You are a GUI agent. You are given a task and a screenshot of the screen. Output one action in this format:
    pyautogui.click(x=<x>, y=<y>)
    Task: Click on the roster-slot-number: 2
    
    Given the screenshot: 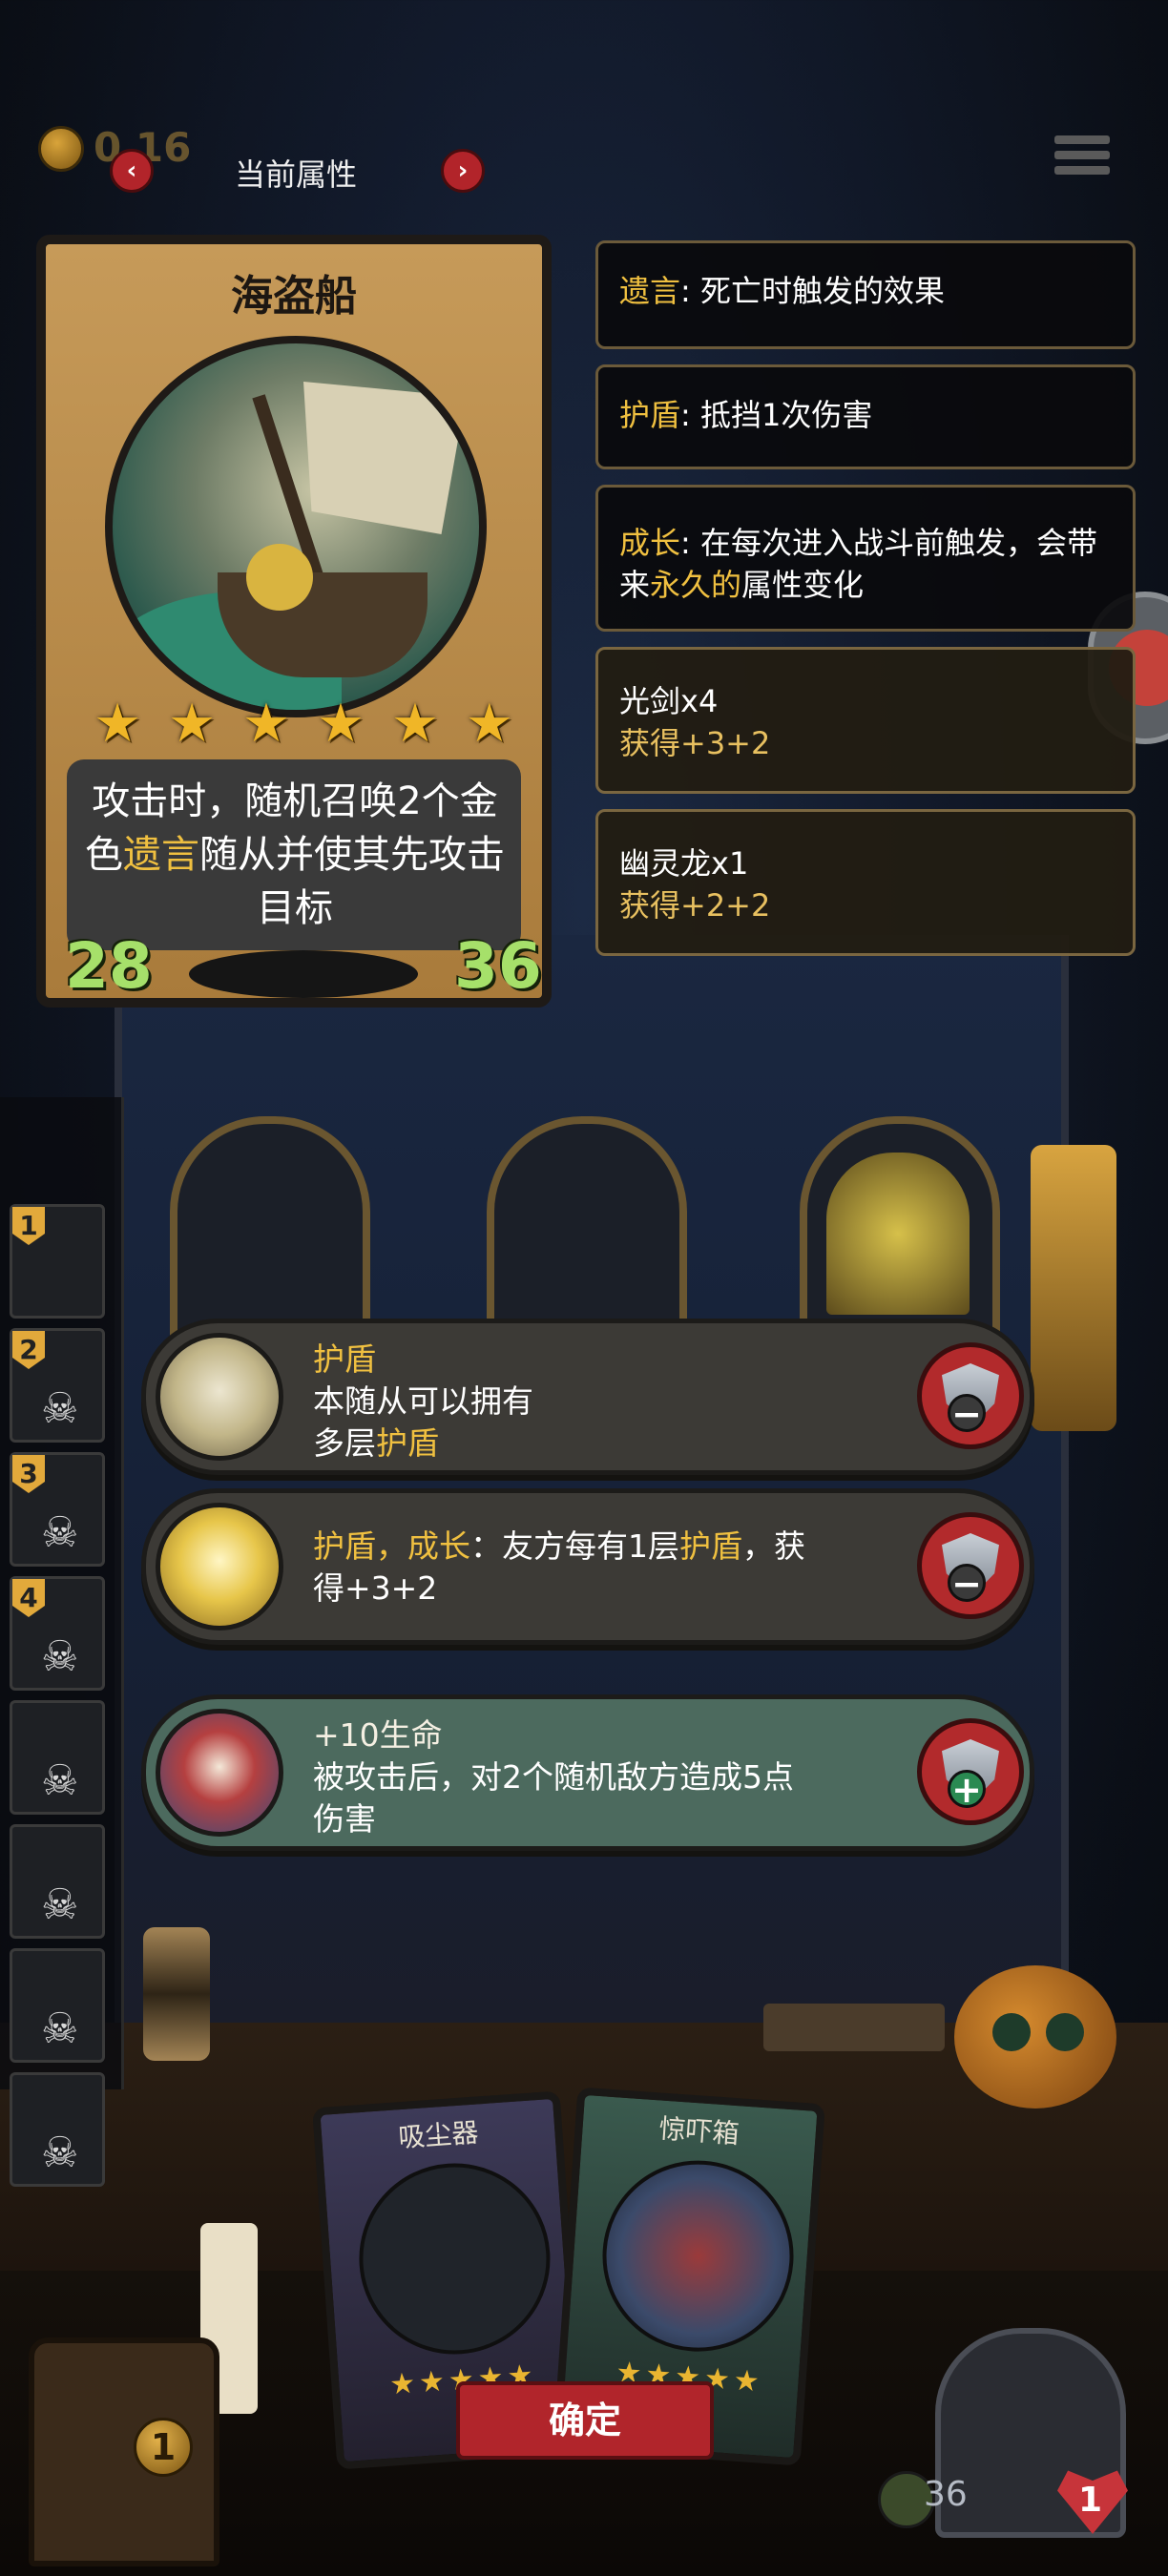 What is the action you would take?
    pyautogui.click(x=28, y=1350)
    